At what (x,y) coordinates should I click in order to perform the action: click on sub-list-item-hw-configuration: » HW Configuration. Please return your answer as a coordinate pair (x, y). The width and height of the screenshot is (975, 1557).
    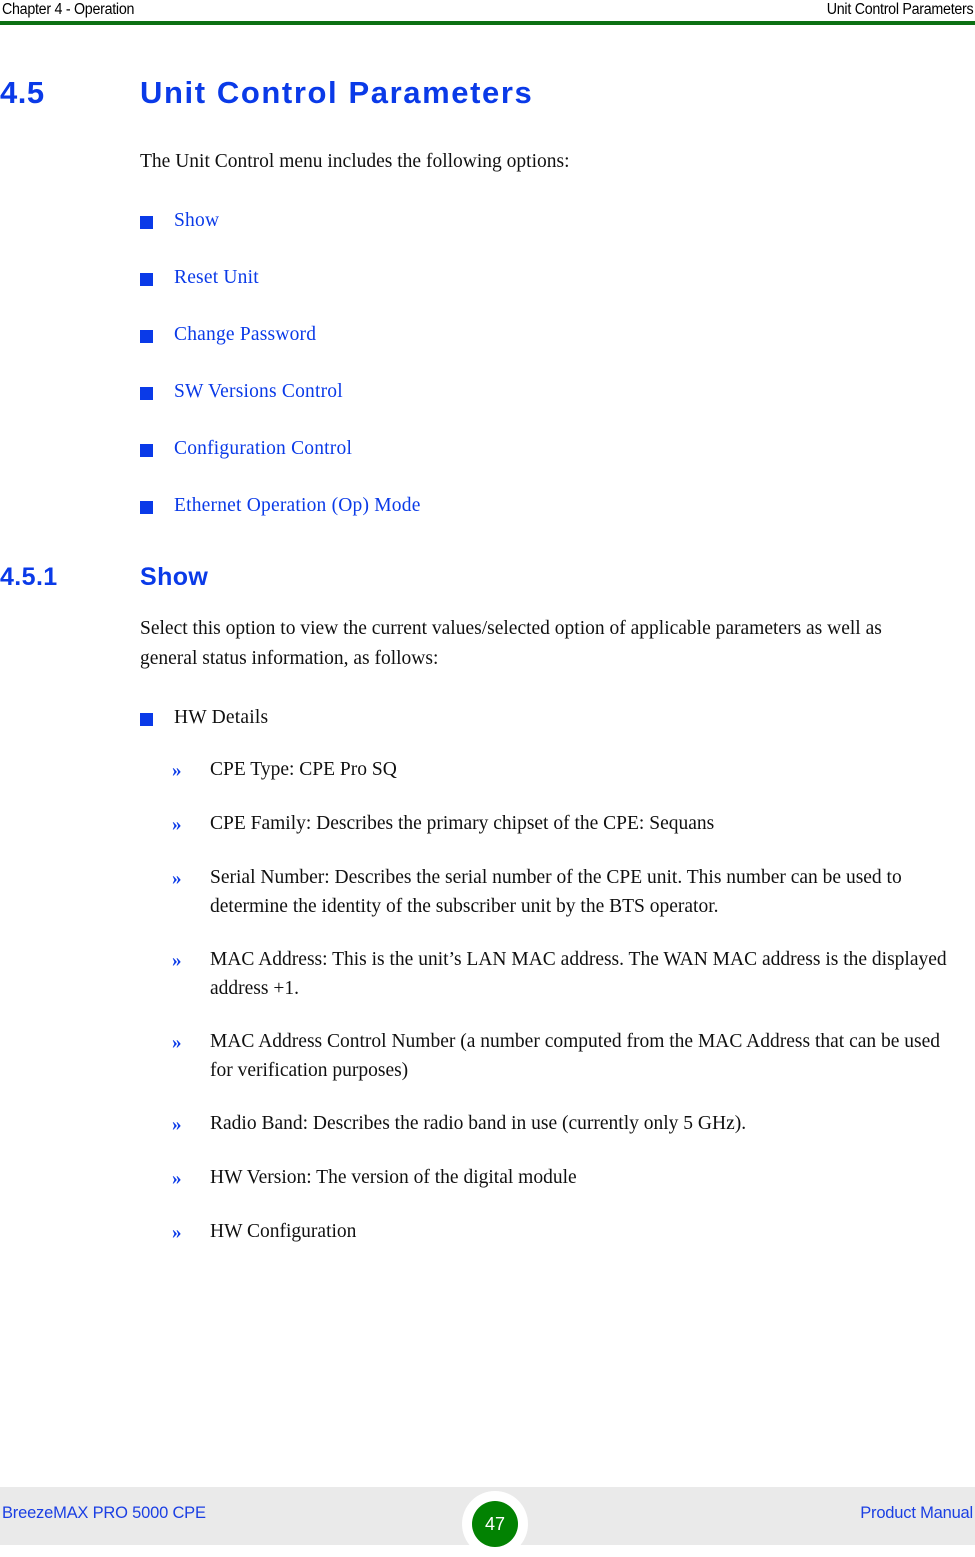
    Looking at the image, I should click on (569, 1232).